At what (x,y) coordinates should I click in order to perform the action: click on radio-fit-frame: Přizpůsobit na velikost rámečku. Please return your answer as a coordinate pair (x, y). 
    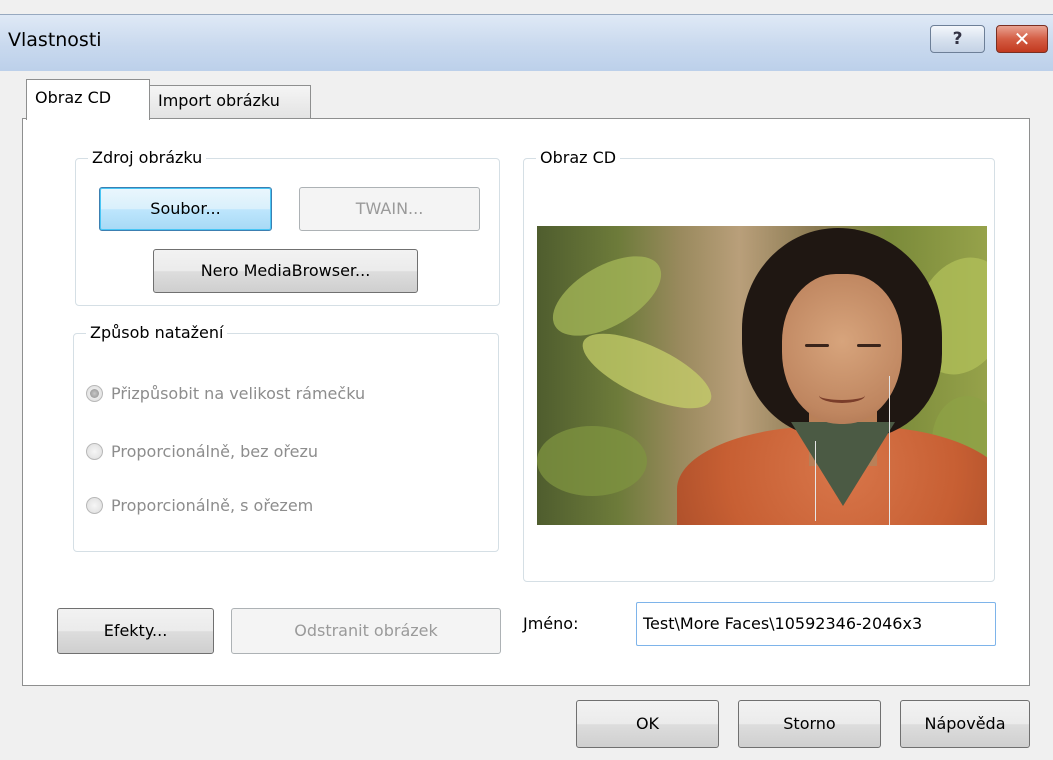
    Looking at the image, I should click on (225, 393).